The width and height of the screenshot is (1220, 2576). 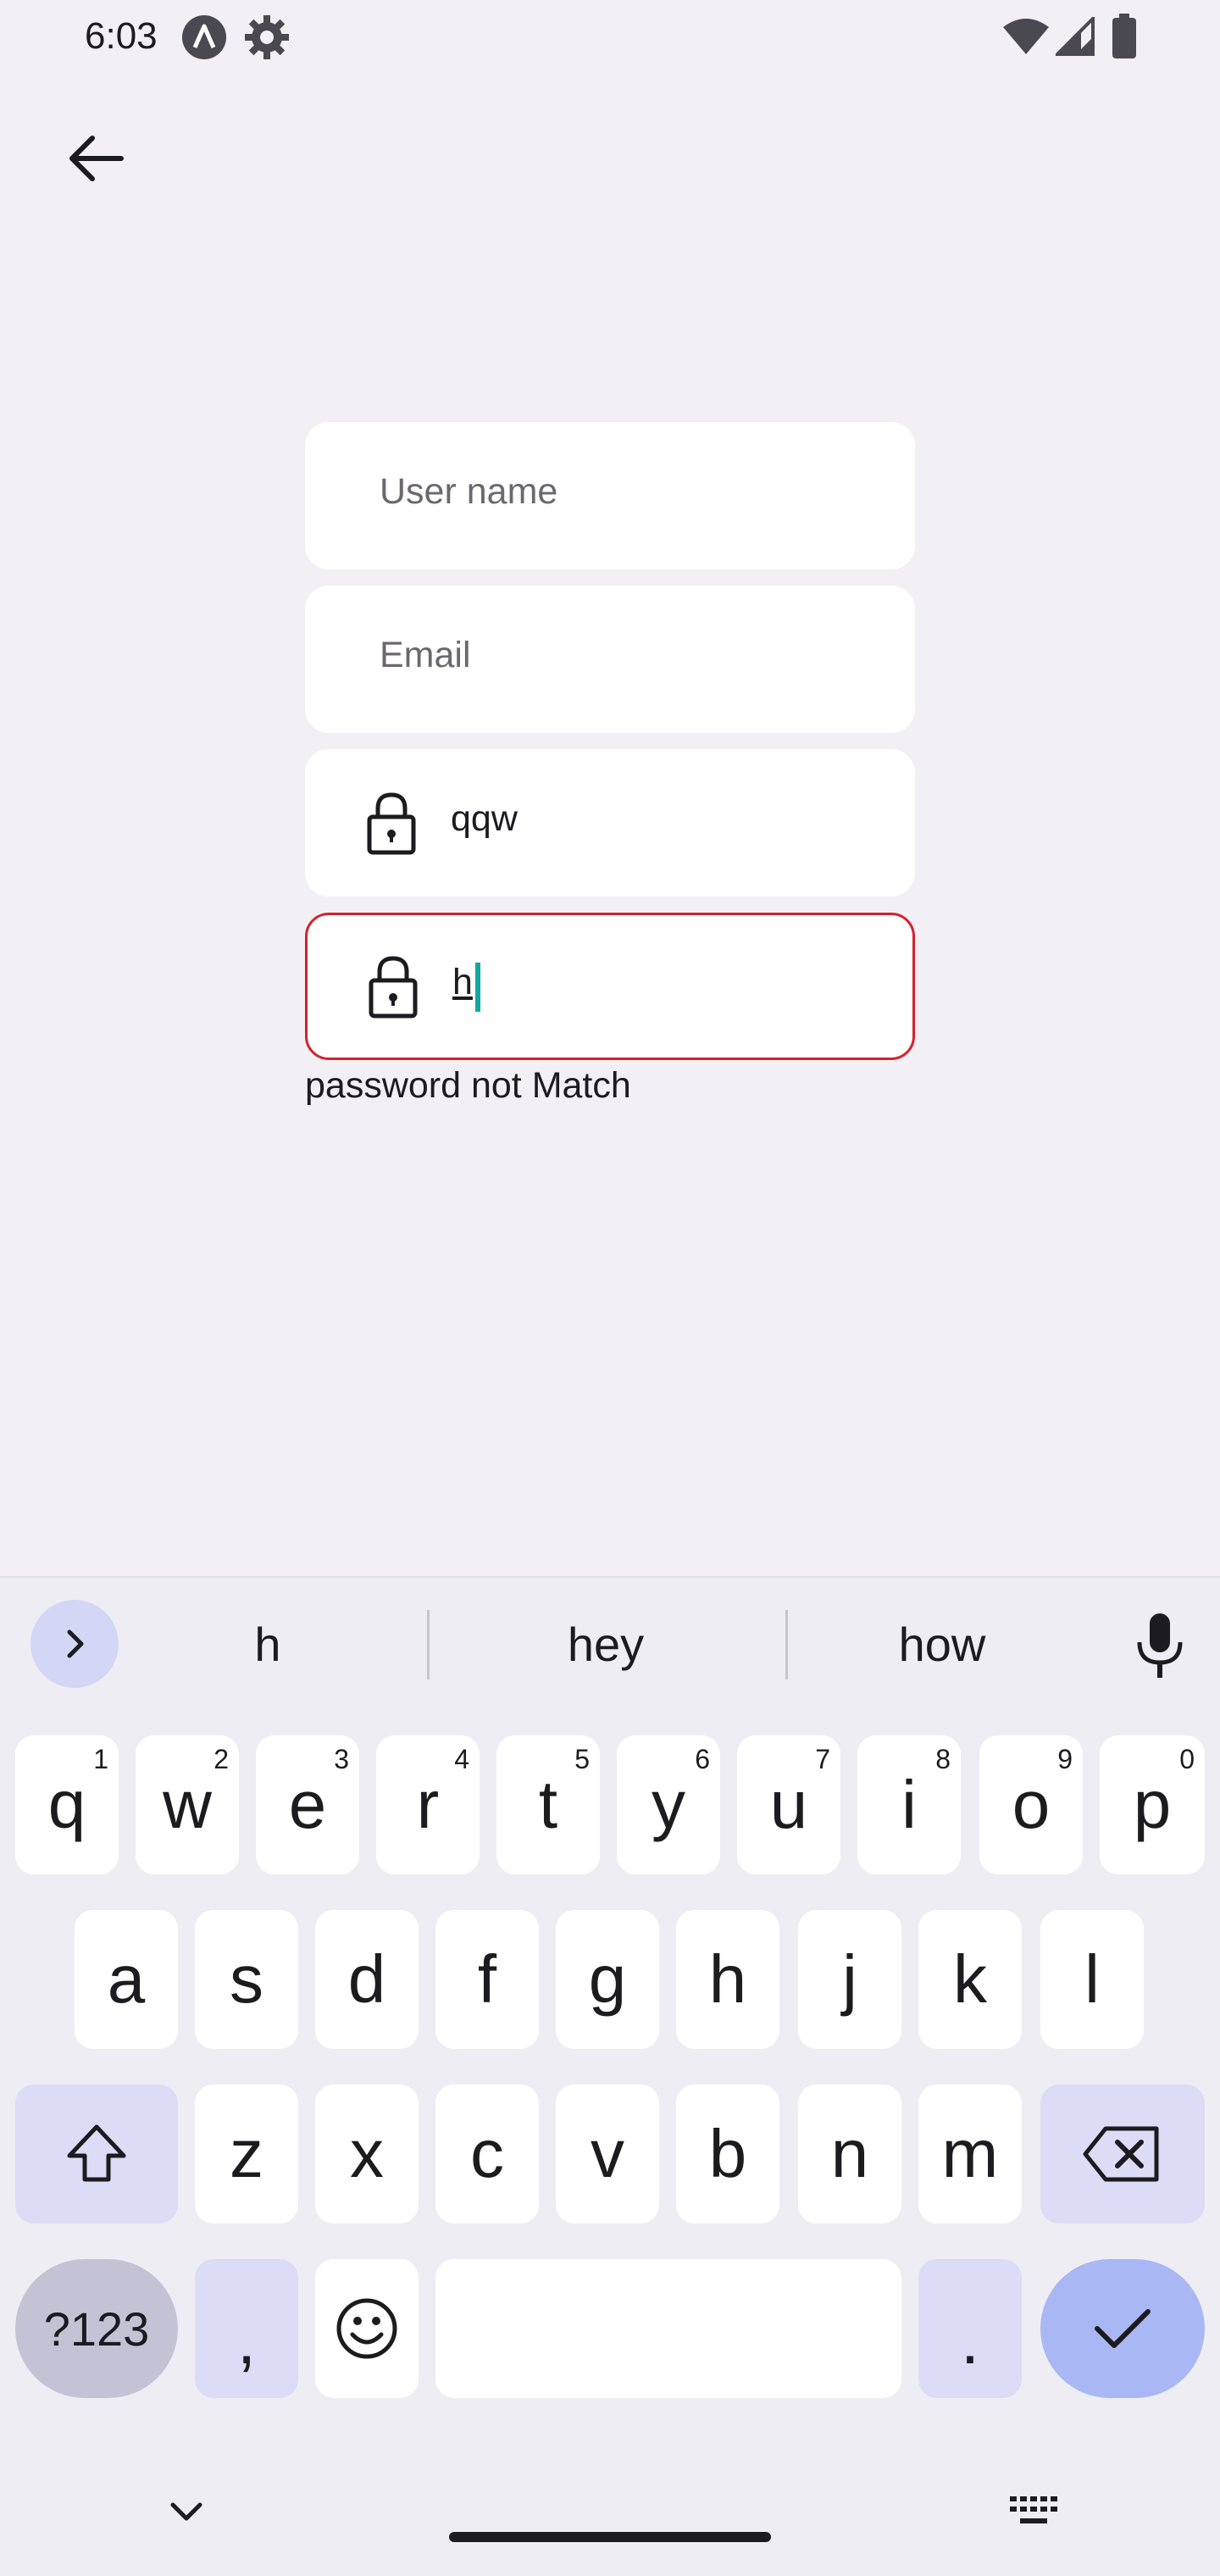 I want to click on confirm-password-field: h, so click(x=610, y=986).